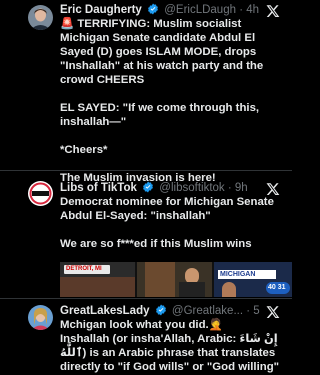 The height and width of the screenshot is (375, 320). What do you see at coordinates (249, 10) in the screenshot?
I see `post-time: · 4h` at bounding box center [249, 10].